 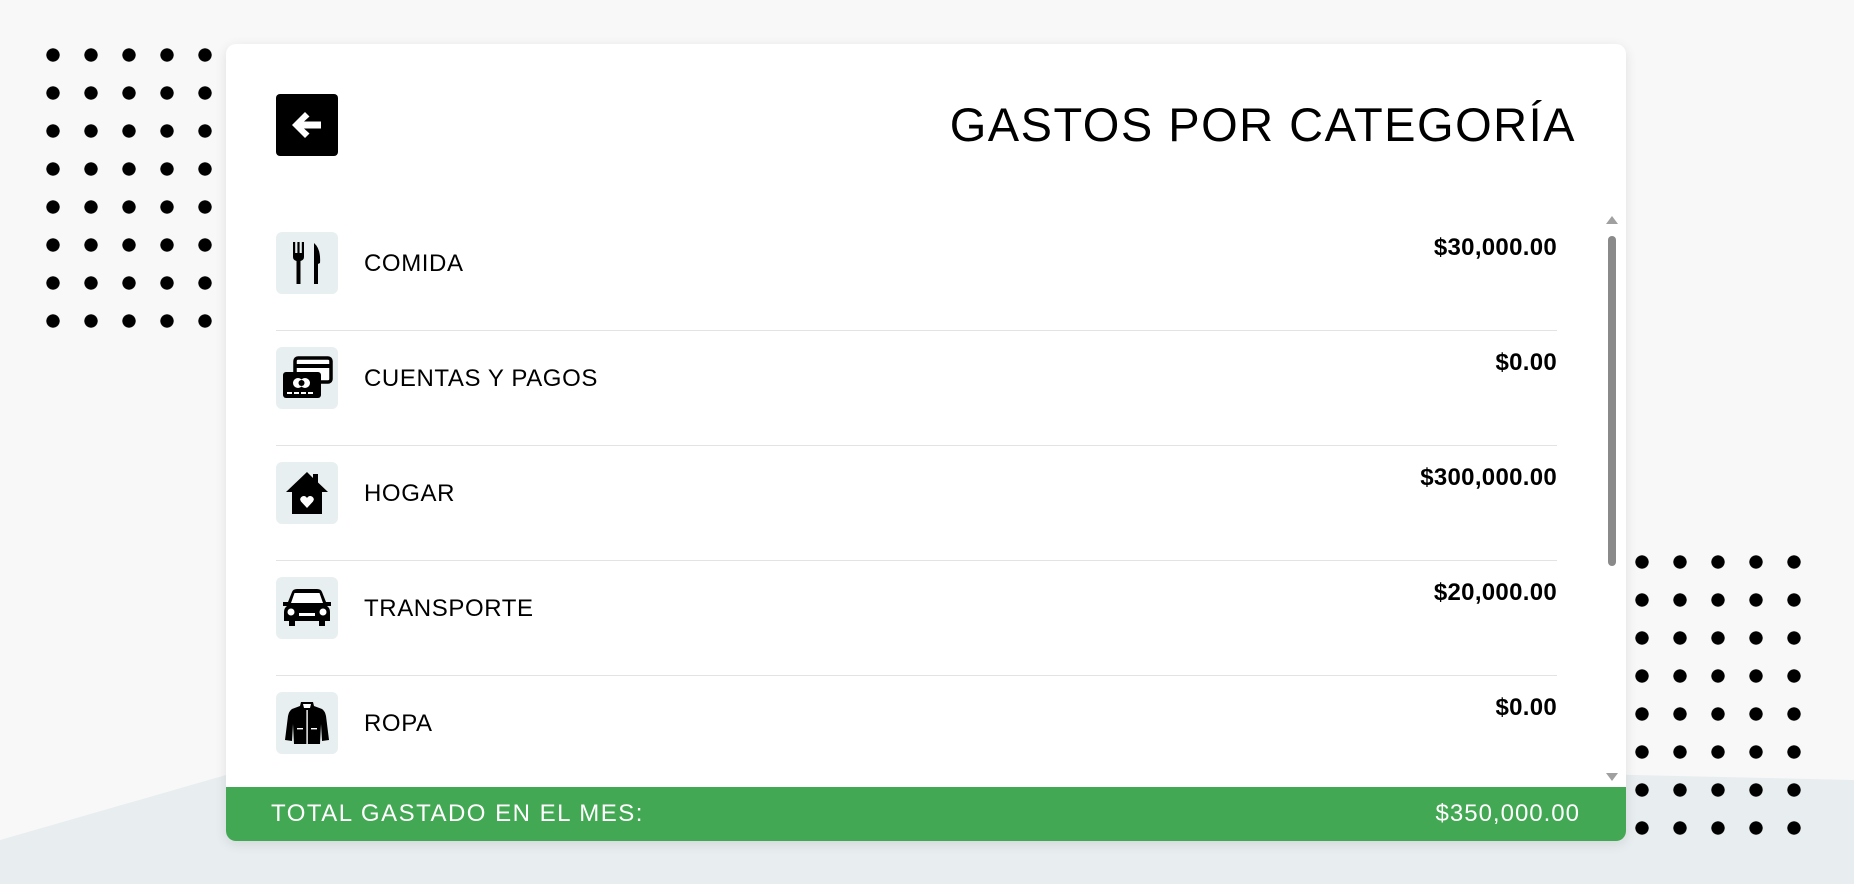 What do you see at coordinates (449, 608) in the screenshot?
I see `category-label: TRANSPORTE` at bounding box center [449, 608].